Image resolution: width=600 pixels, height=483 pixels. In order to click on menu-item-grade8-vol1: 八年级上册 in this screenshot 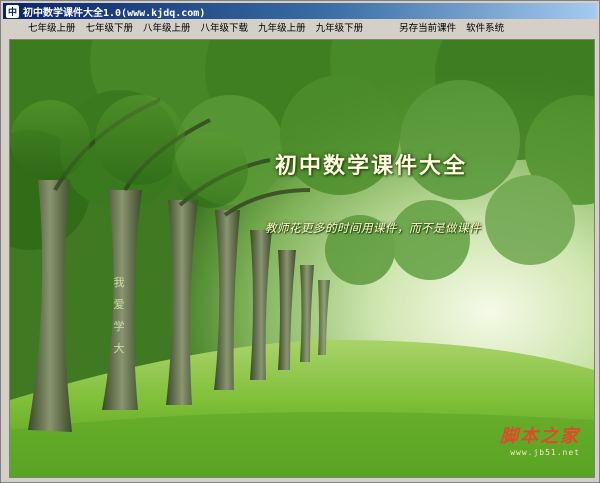, I will do `click(167, 29)`.